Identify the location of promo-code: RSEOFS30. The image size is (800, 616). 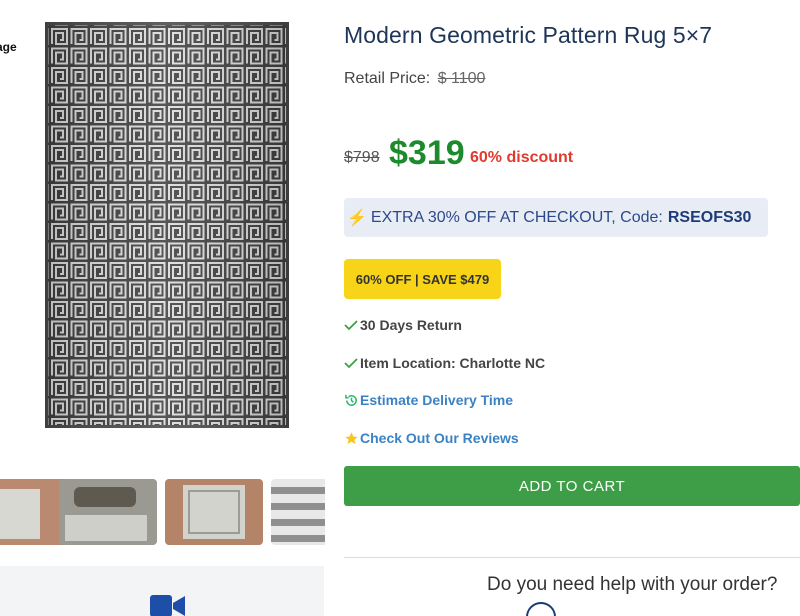
(709, 217).